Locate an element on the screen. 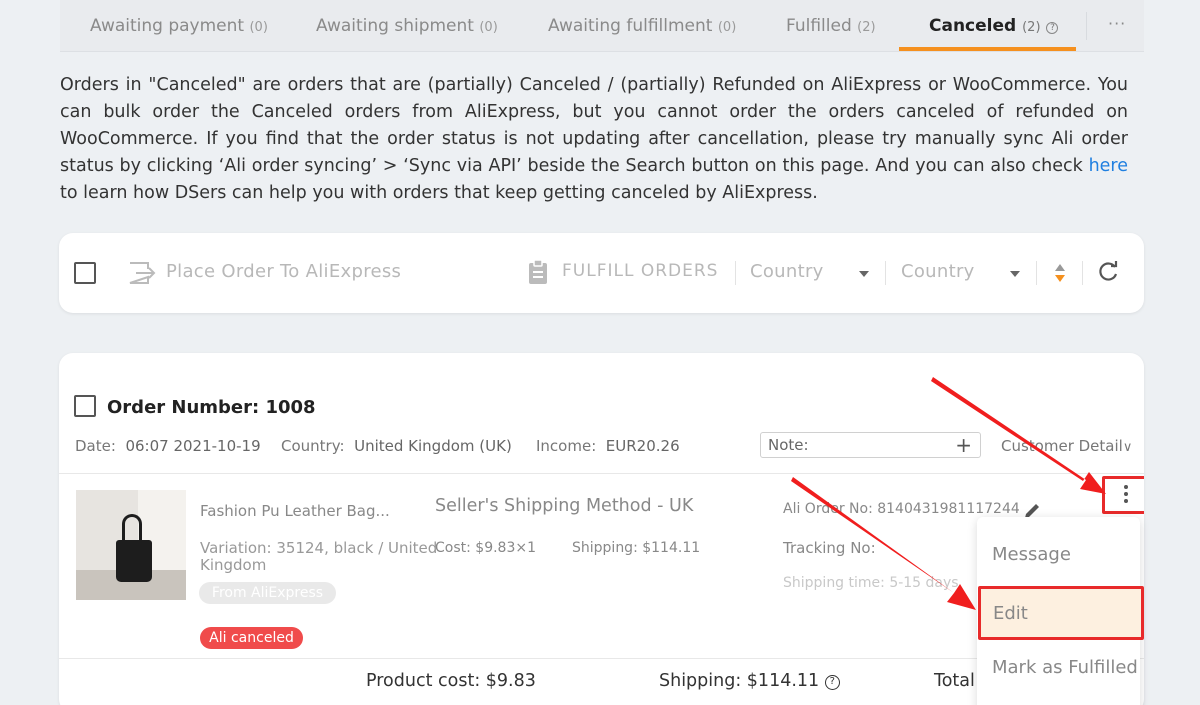  note-input: Note: + is located at coordinates (870, 445).